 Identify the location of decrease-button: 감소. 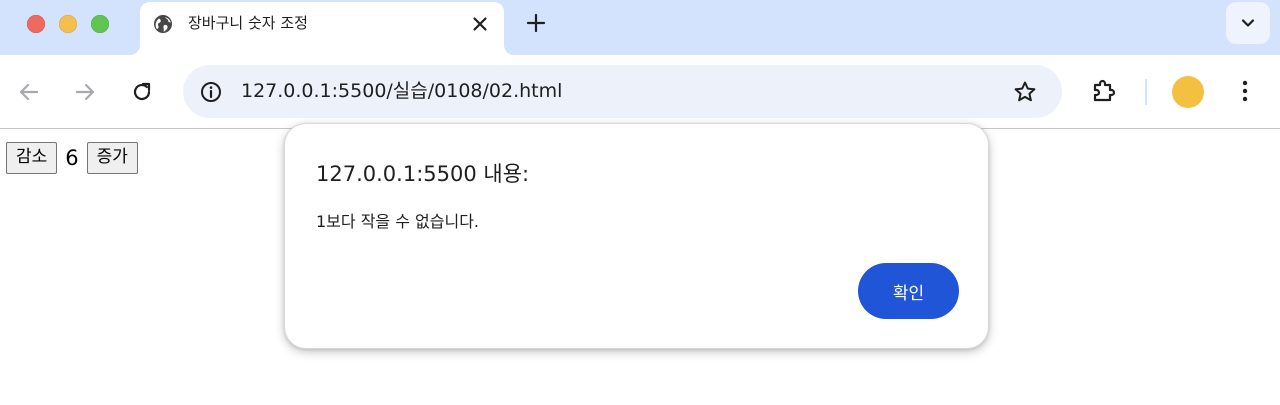
(32, 158).